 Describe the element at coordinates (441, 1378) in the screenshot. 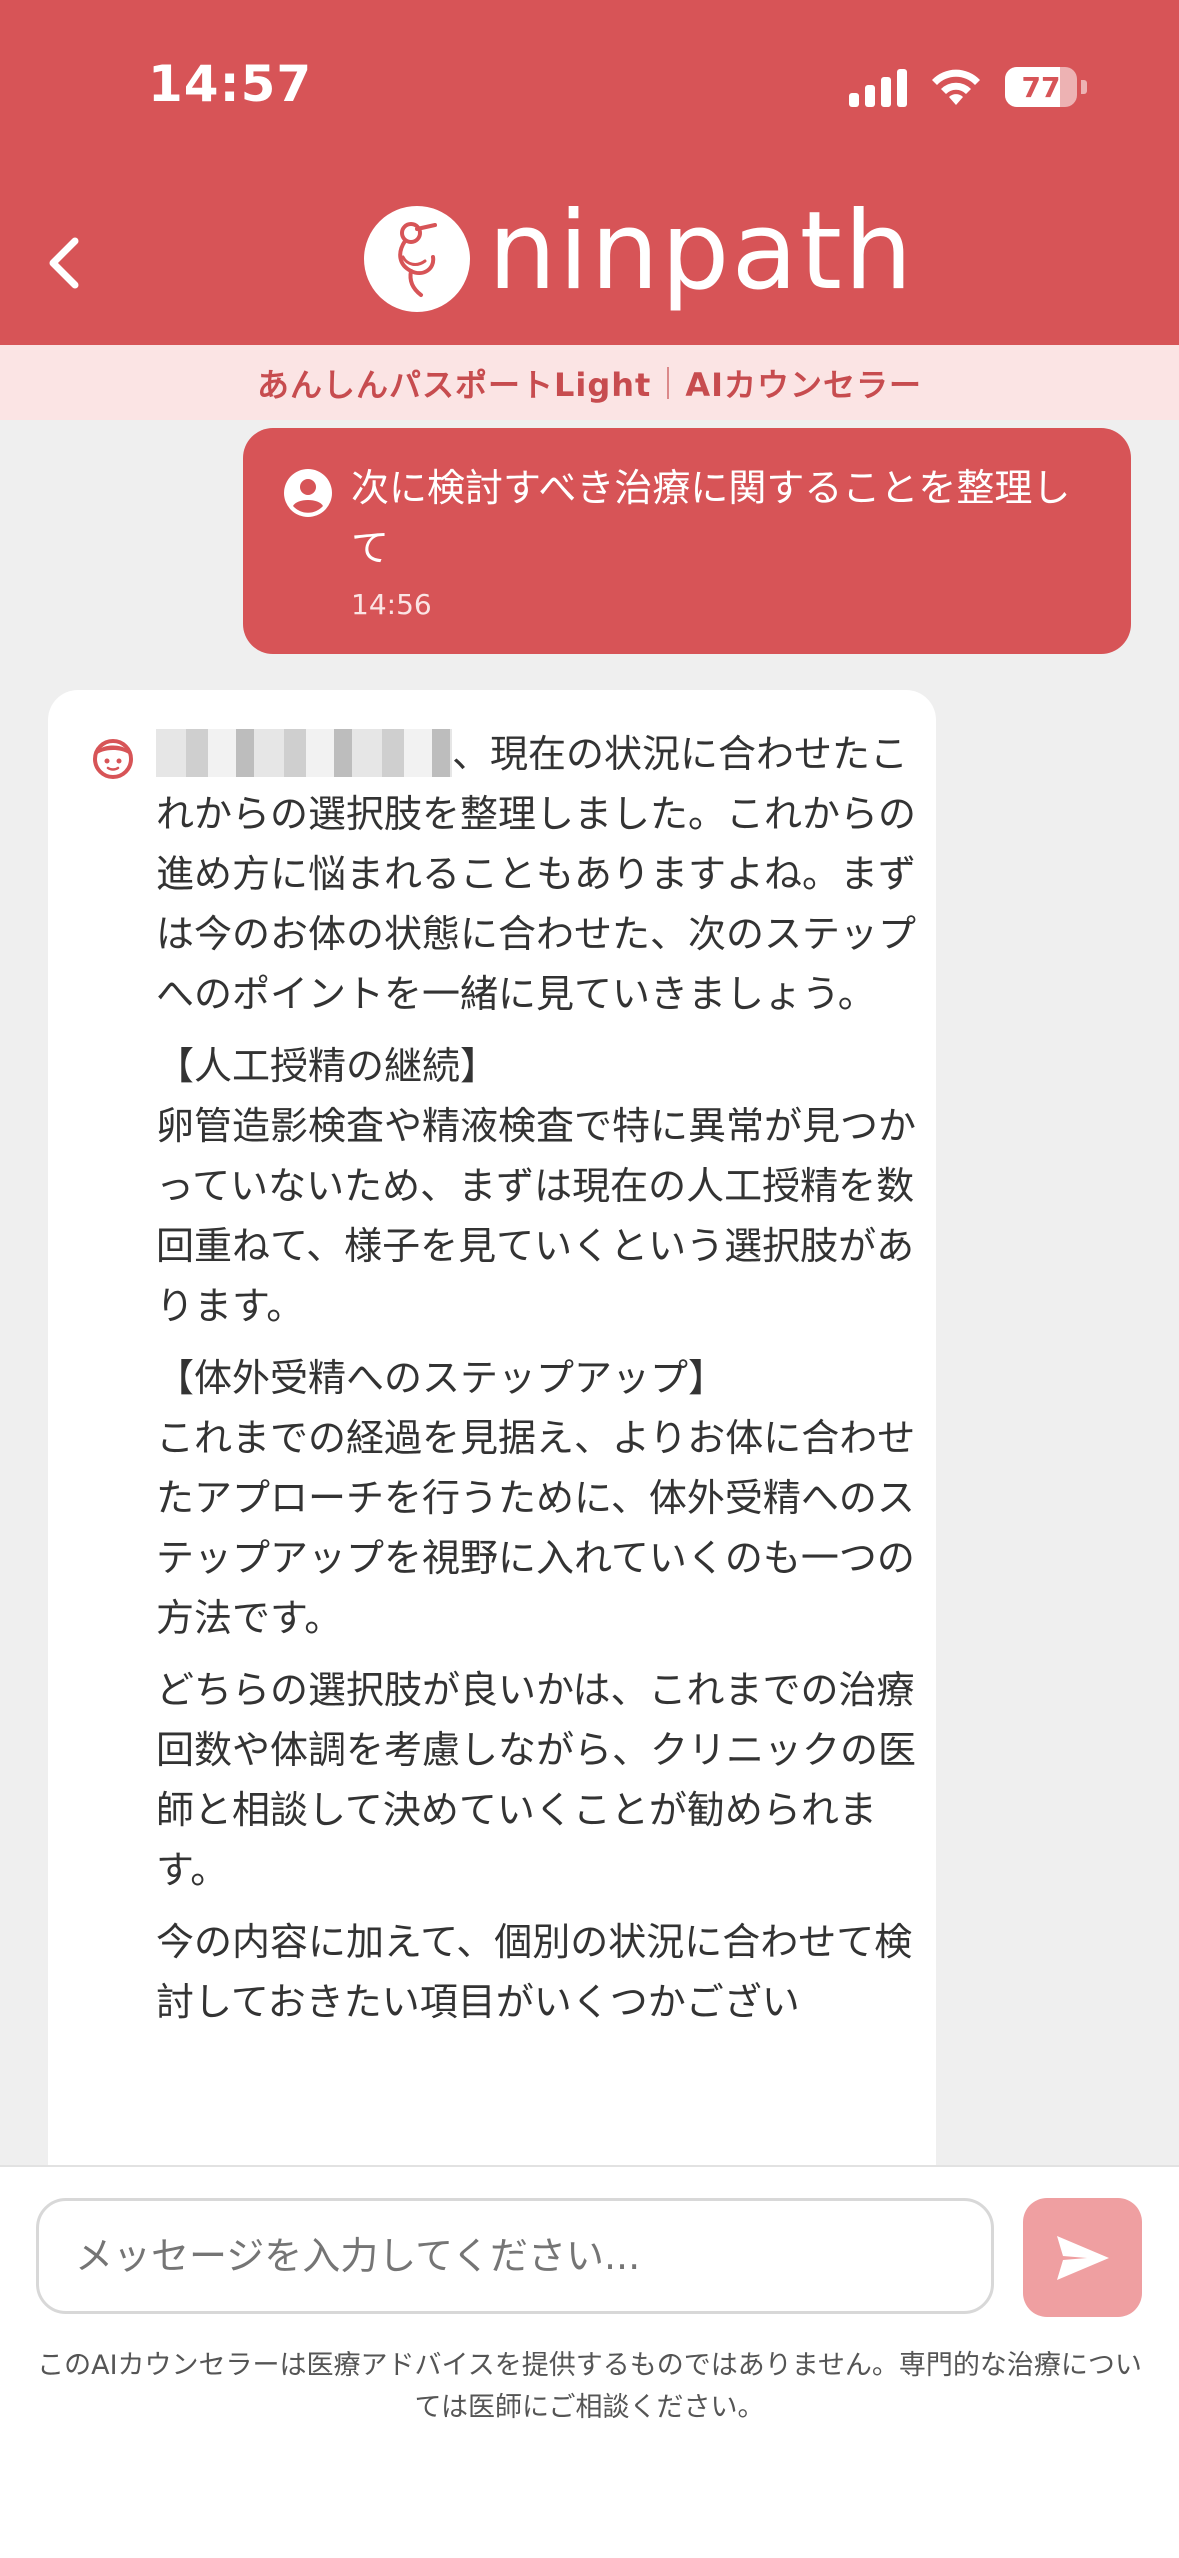

I see `section-title: 【体外受精へのステップアップ】` at that location.